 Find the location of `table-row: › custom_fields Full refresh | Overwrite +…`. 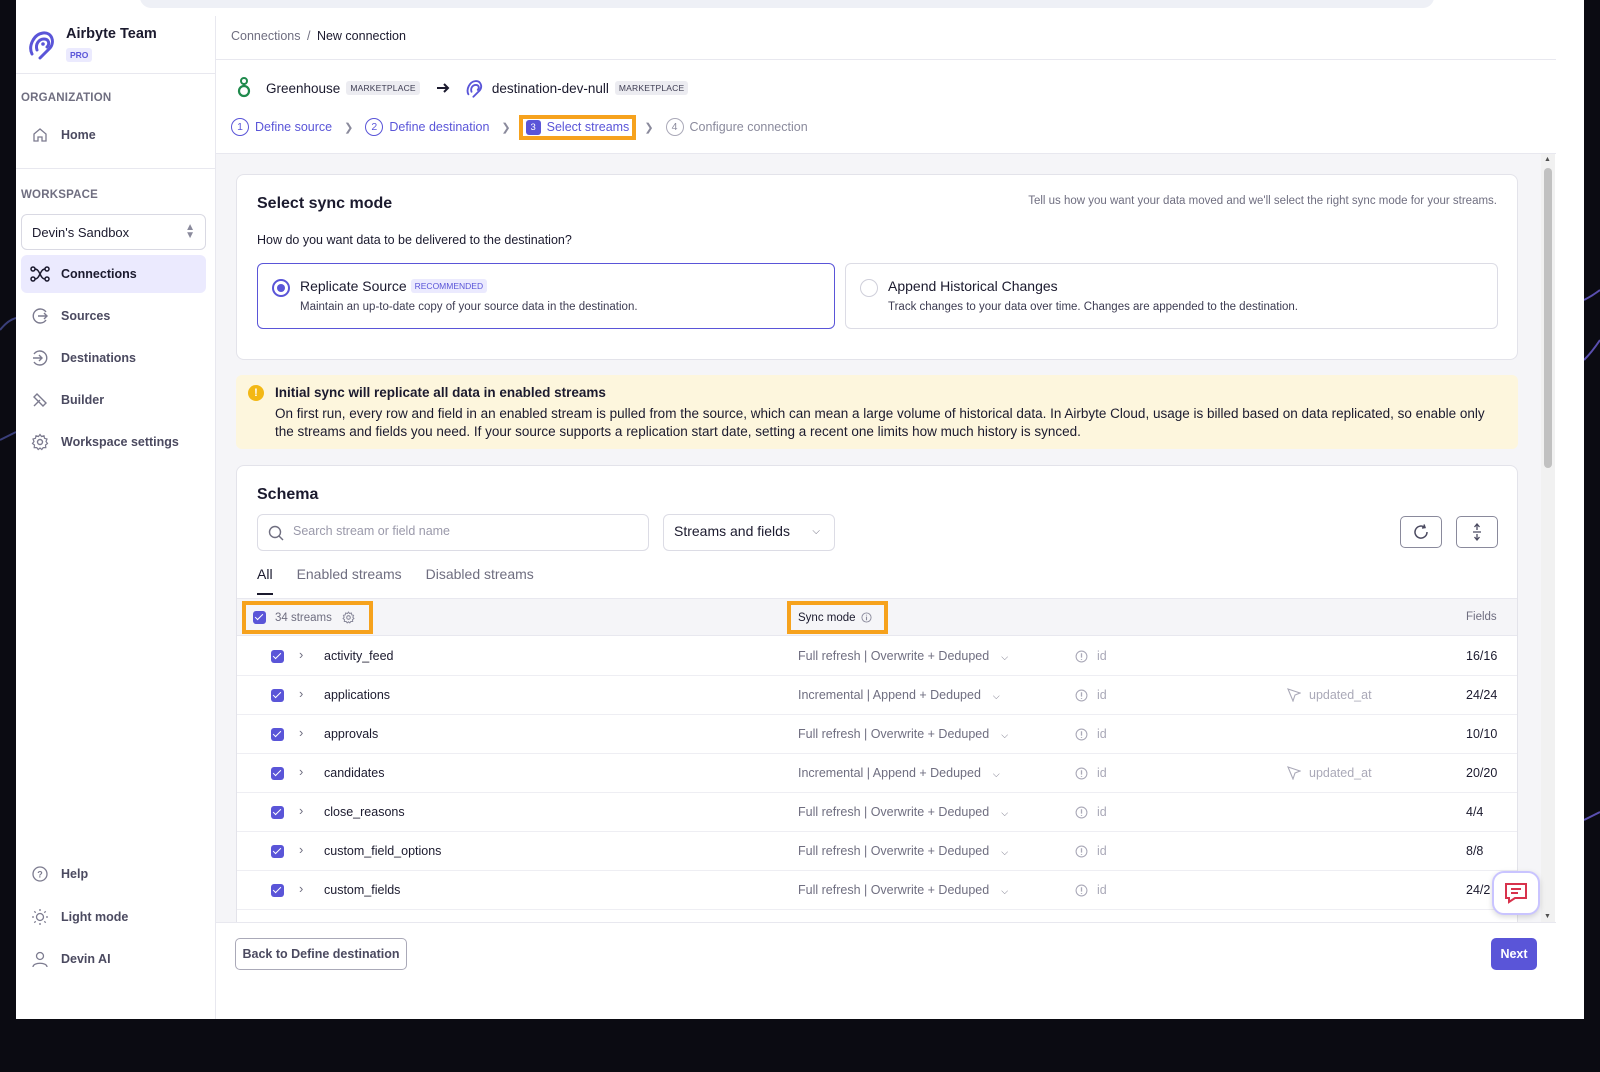

table-row: › custom_fields Full refresh | Overwrite +… is located at coordinates (877, 890).